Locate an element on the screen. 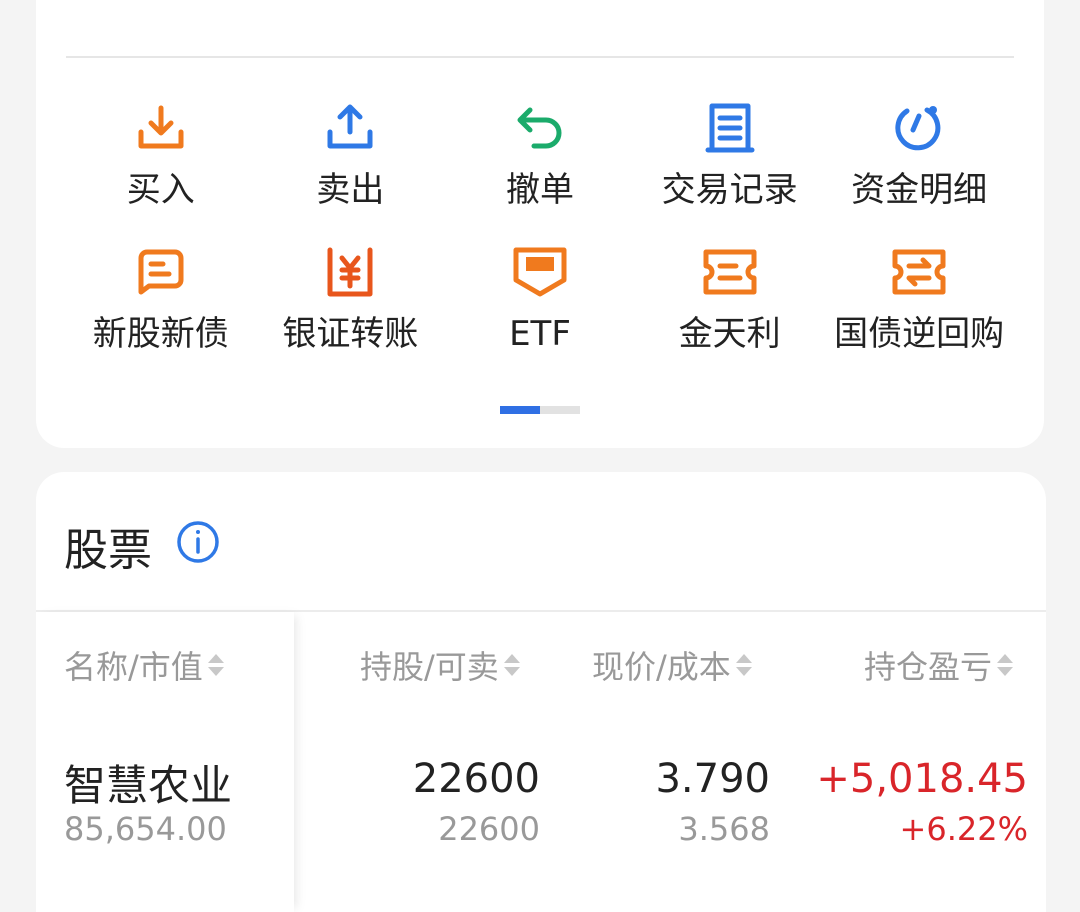  header-name-value: 名称/市值 is located at coordinates (144, 665).